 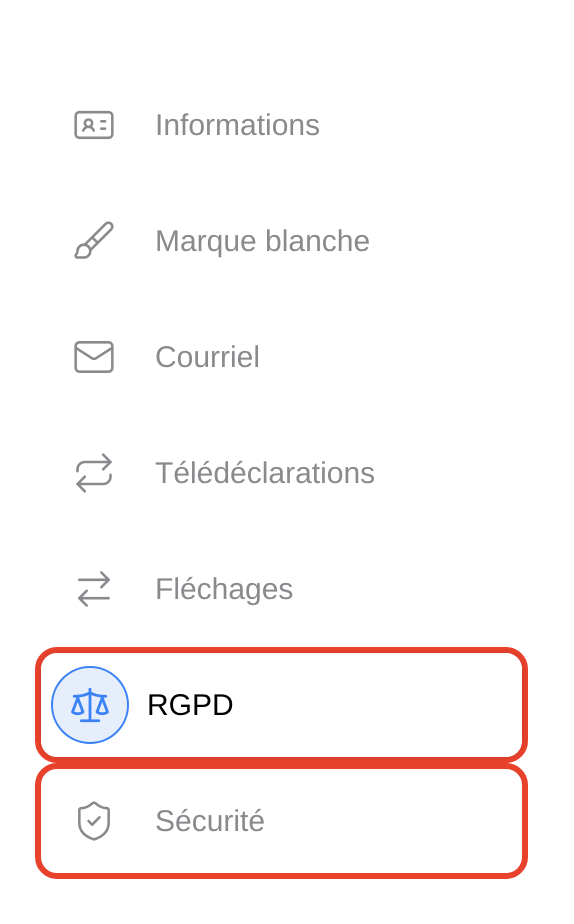 What do you see at coordinates (281, 705) in the screenshot?
I see `menu-item: RGPD` at bounding box center [281, 705].